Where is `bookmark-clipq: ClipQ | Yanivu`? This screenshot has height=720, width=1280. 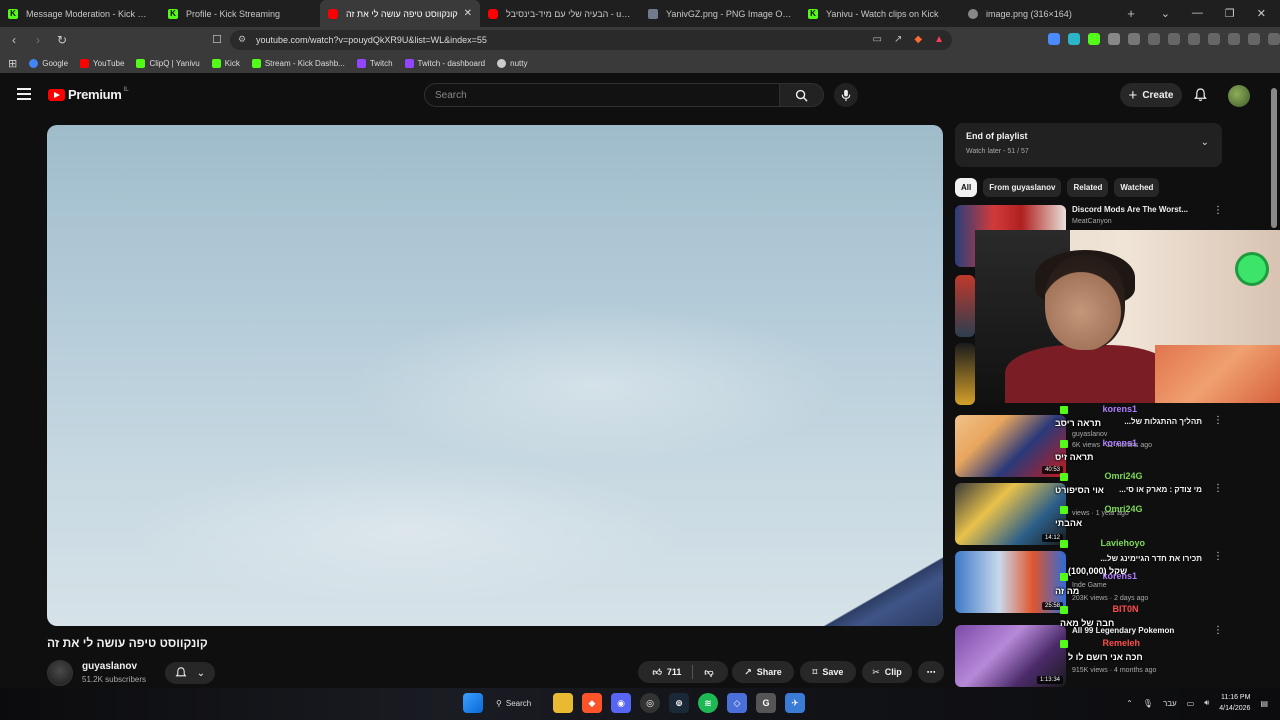
bookmark-clipq: ClipQ | Yanivu is located at coordinates (168, 63).